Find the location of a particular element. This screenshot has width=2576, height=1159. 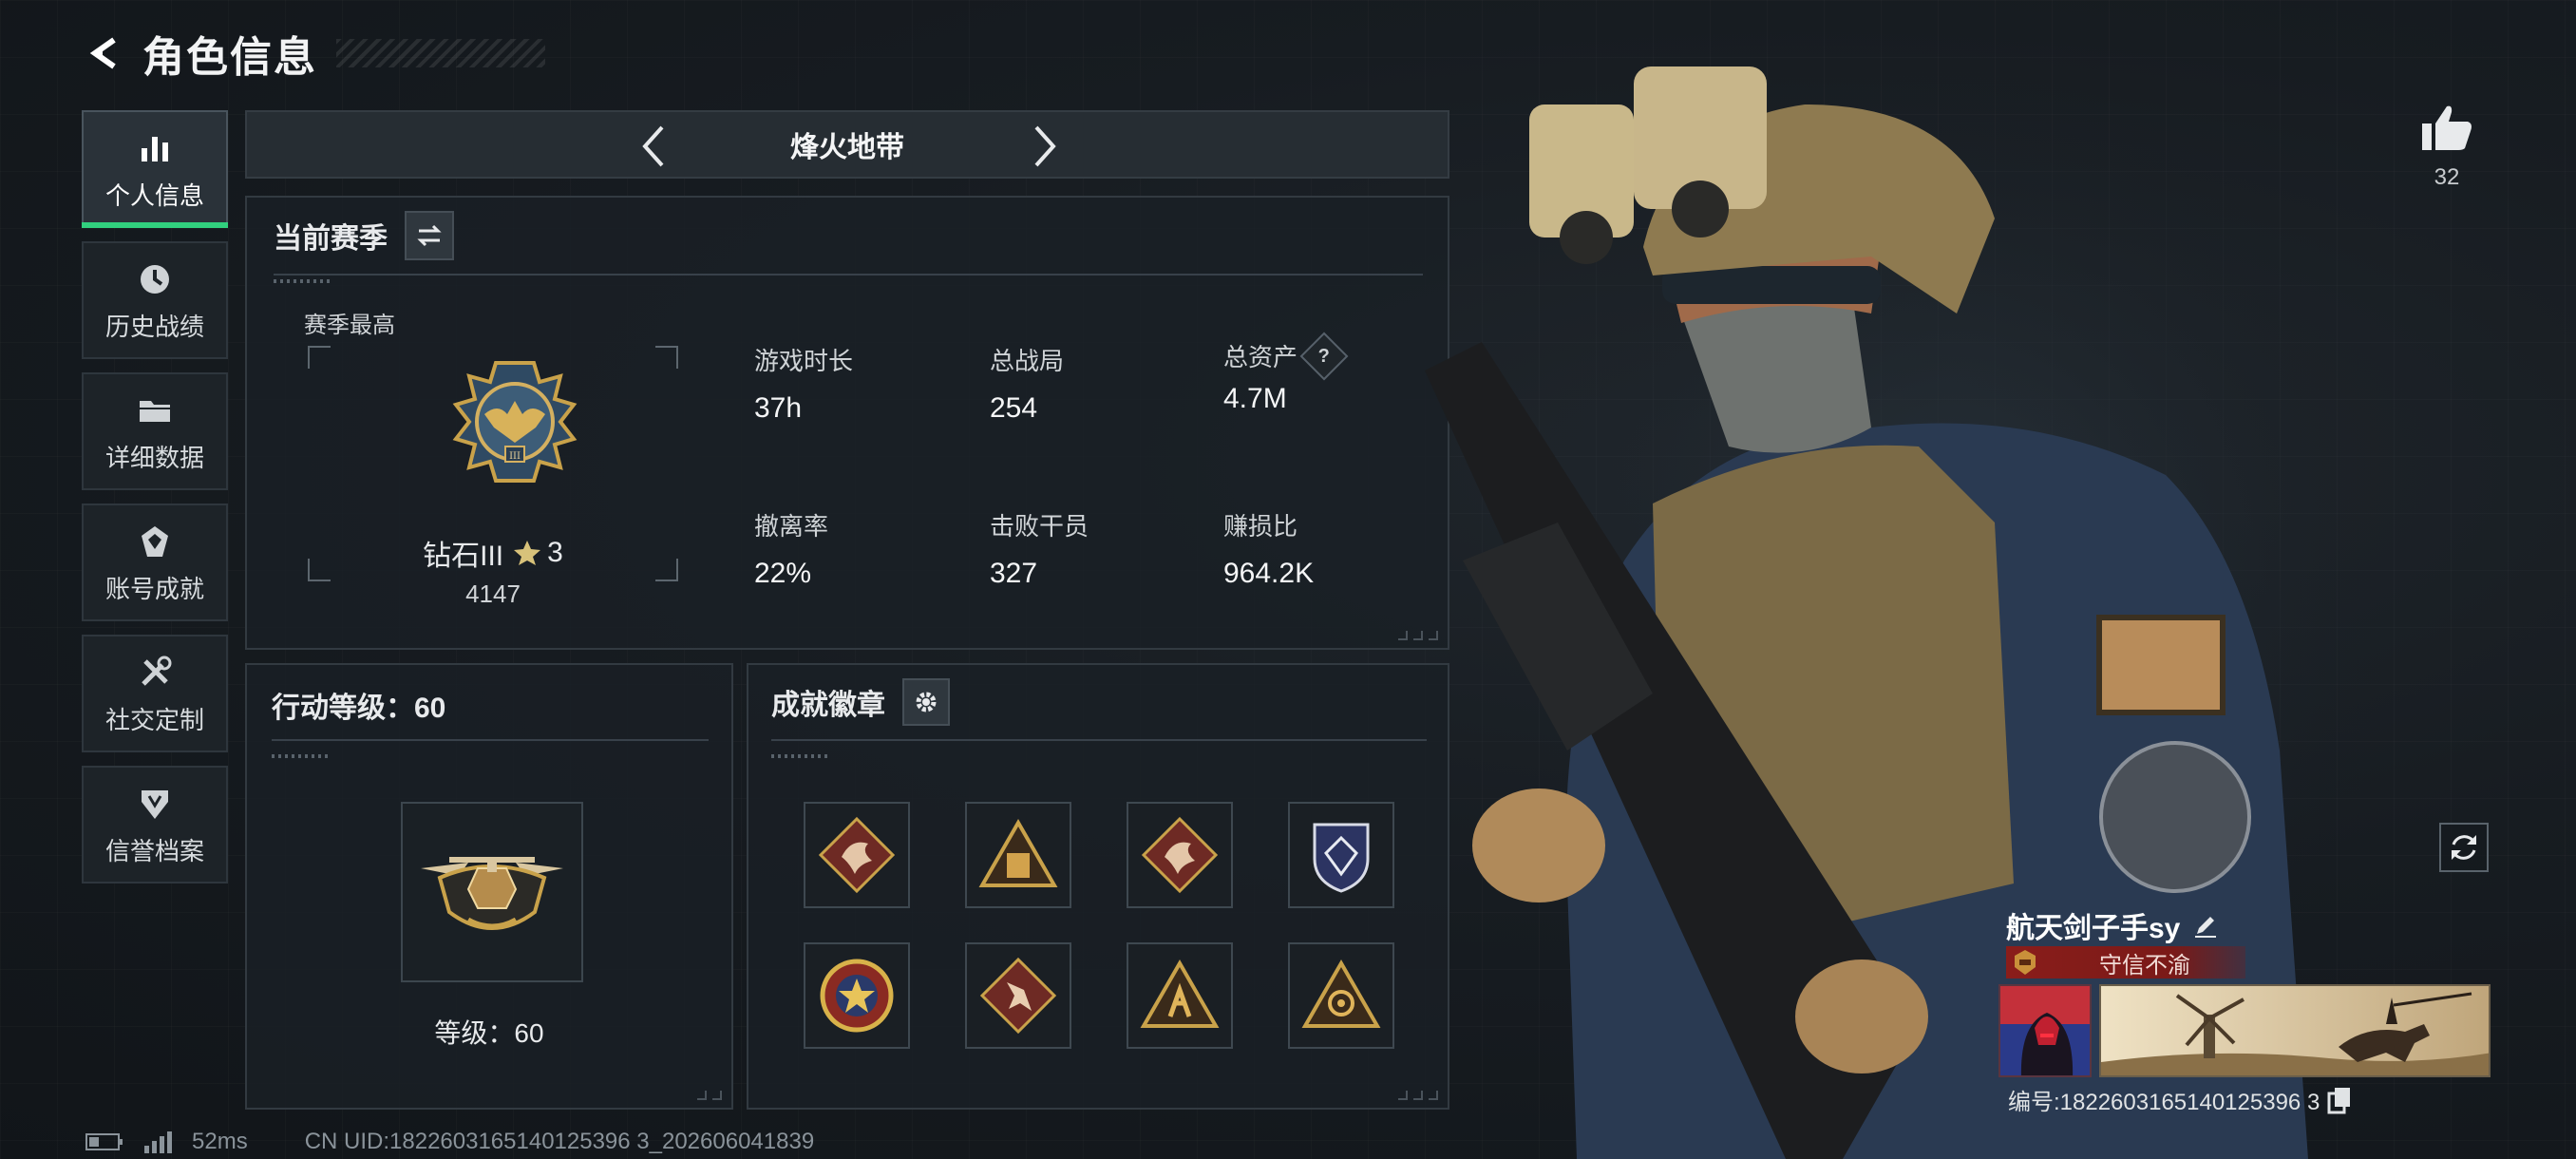

badge-settings-button is located at coordinates (926, 702).